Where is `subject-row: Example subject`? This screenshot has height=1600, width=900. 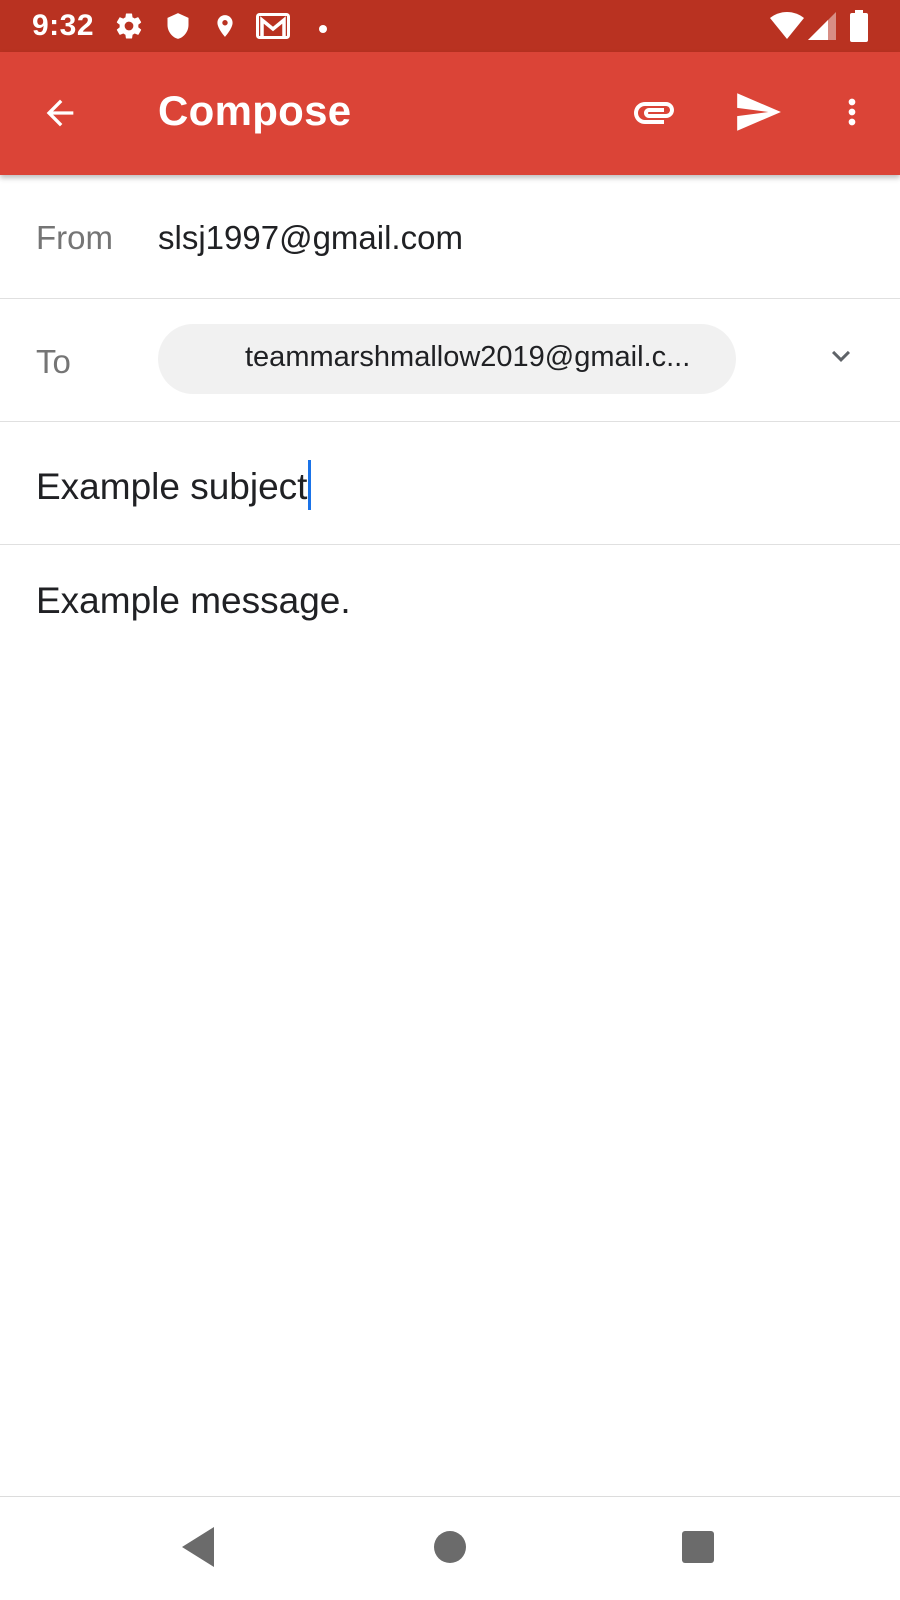
subject-row: Example subject is located at coordinates (450, 483).